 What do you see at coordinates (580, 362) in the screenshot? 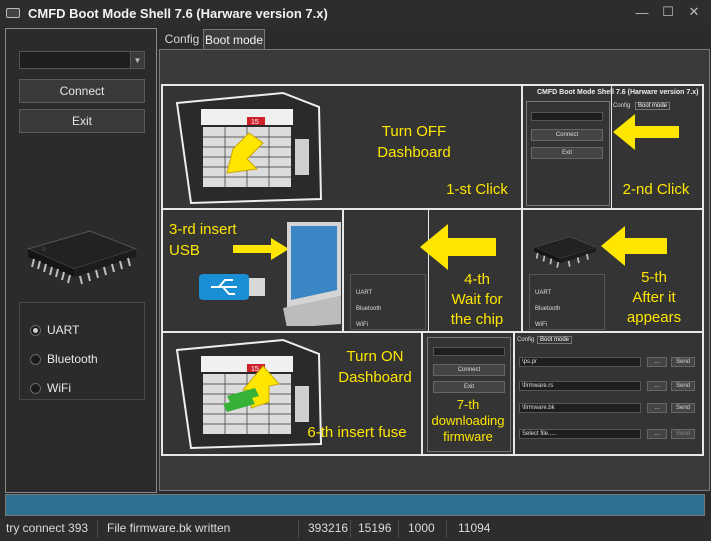
I see `mini-file-field: \ps.pr` at bounding box center [580, 362].